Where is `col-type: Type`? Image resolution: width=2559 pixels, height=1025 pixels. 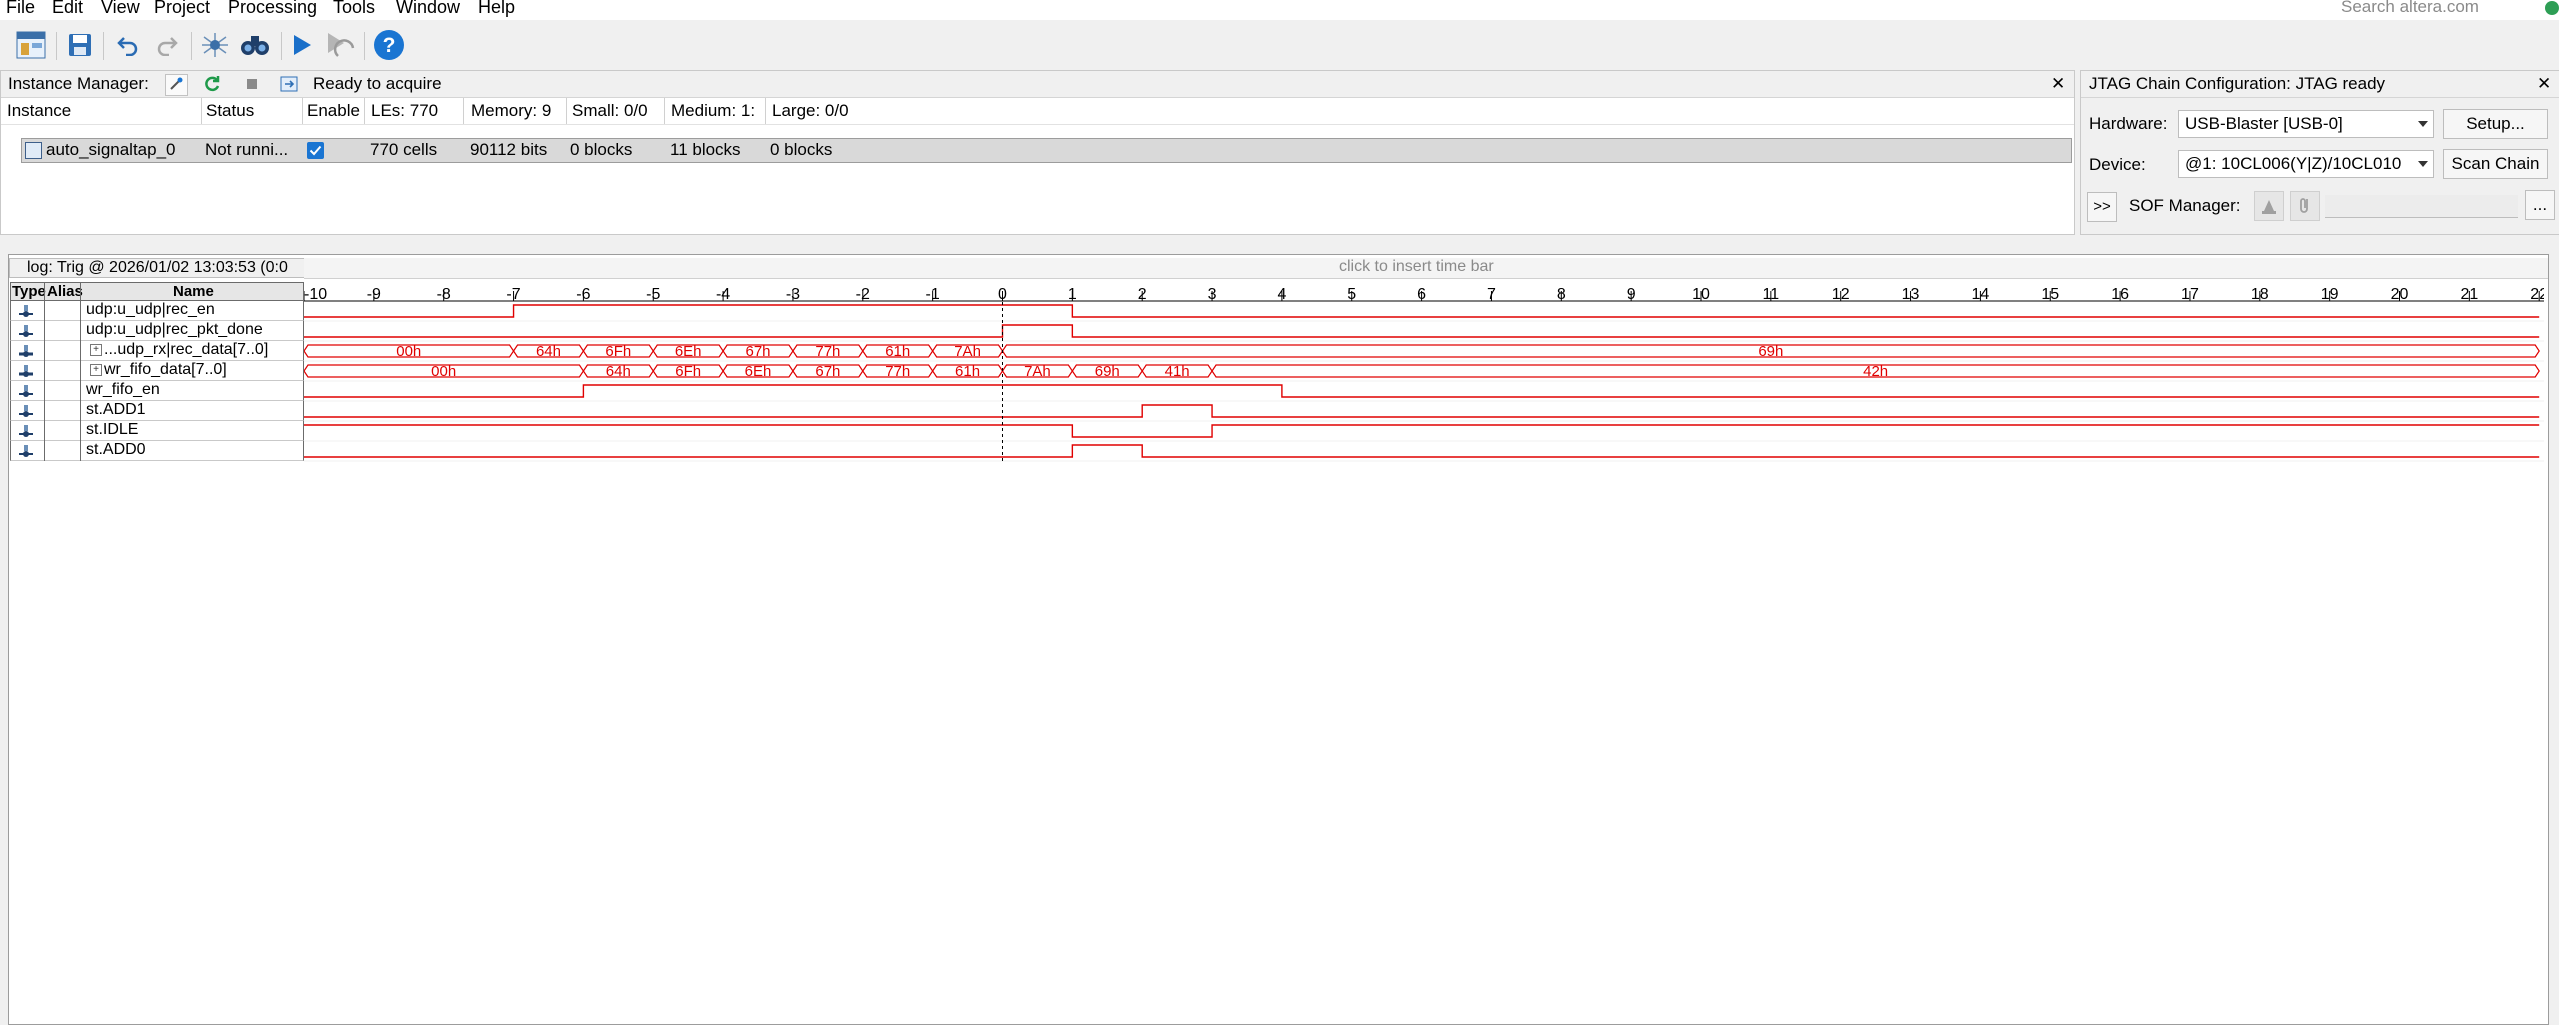 col-type: Type is located at coordinates (29, 291).